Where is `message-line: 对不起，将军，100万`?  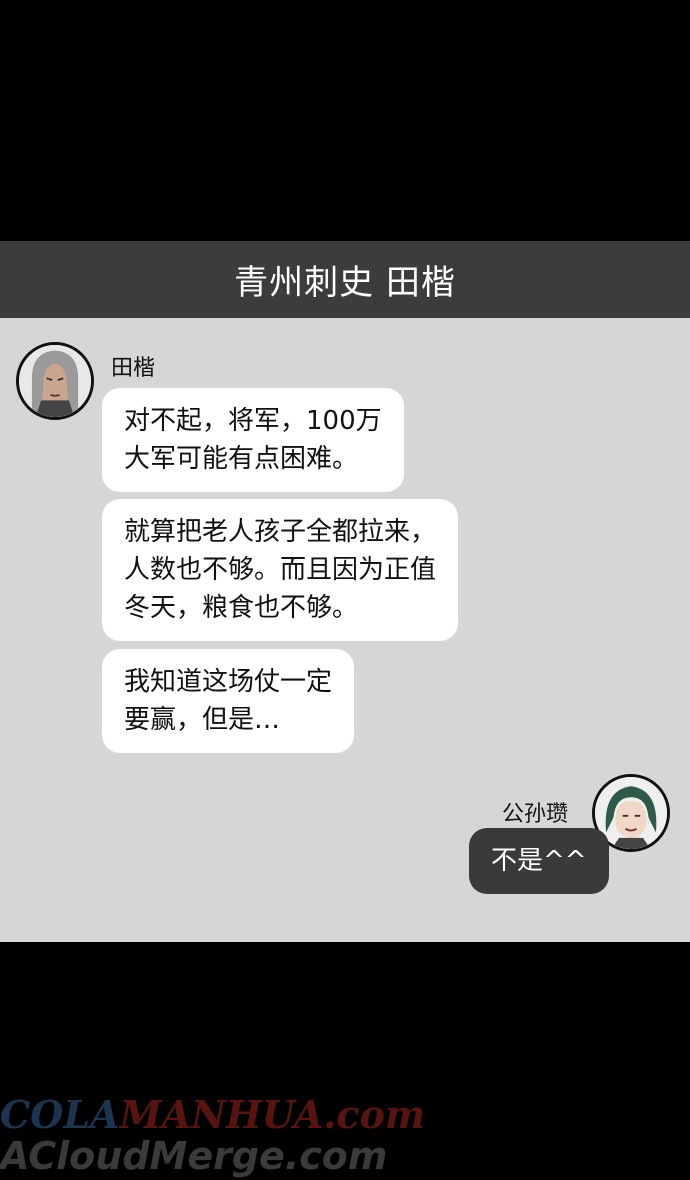
message-line: 对不起，将军，100万 is located at coordinates (253, 421).